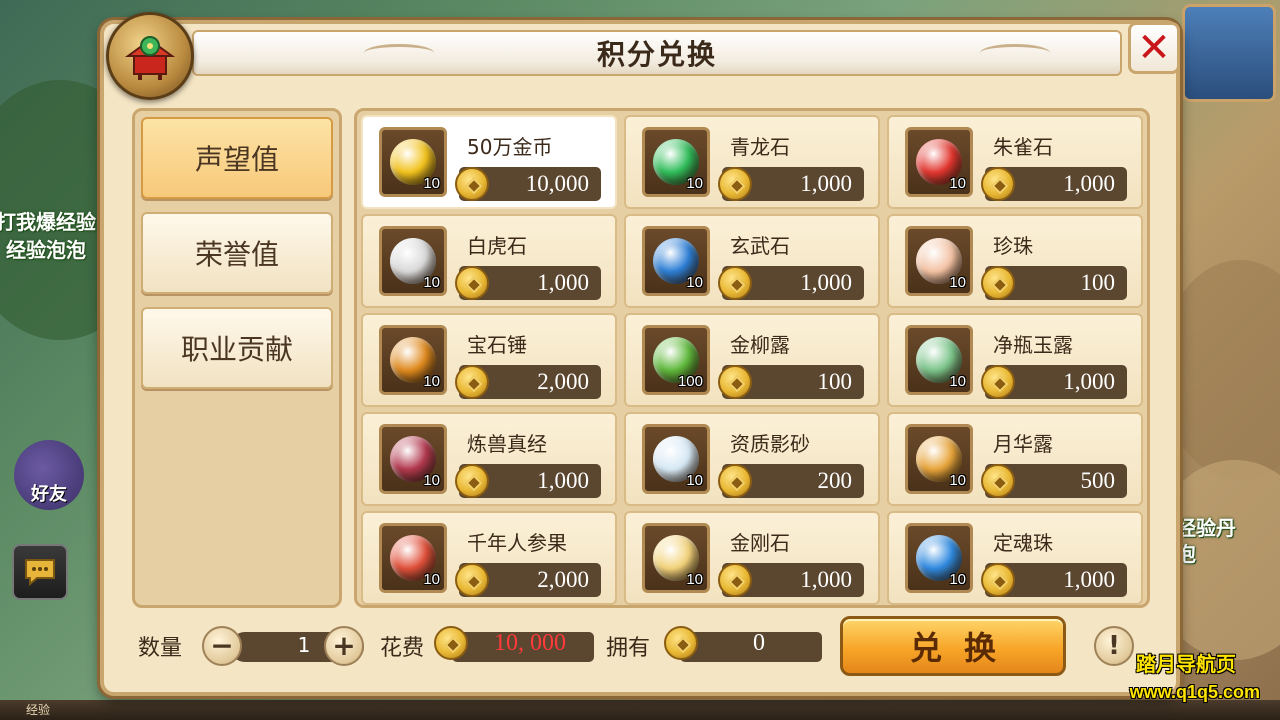 The height and width of the screenshot is (720, 1280). Describe the element at coordinates (497, 246) in the screenshot. I see `item-name: 白虎石` at that location.